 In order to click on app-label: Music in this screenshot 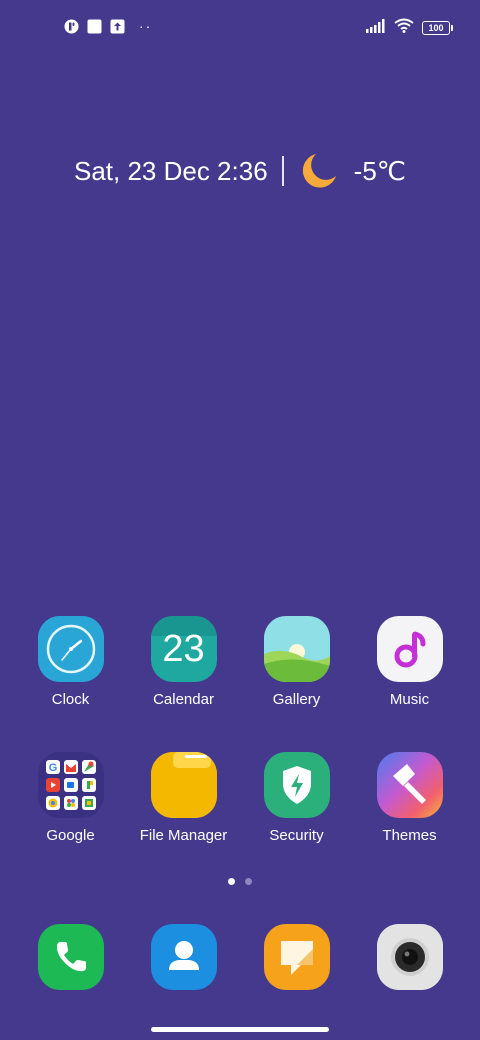, I will do `click(409, 699)`.